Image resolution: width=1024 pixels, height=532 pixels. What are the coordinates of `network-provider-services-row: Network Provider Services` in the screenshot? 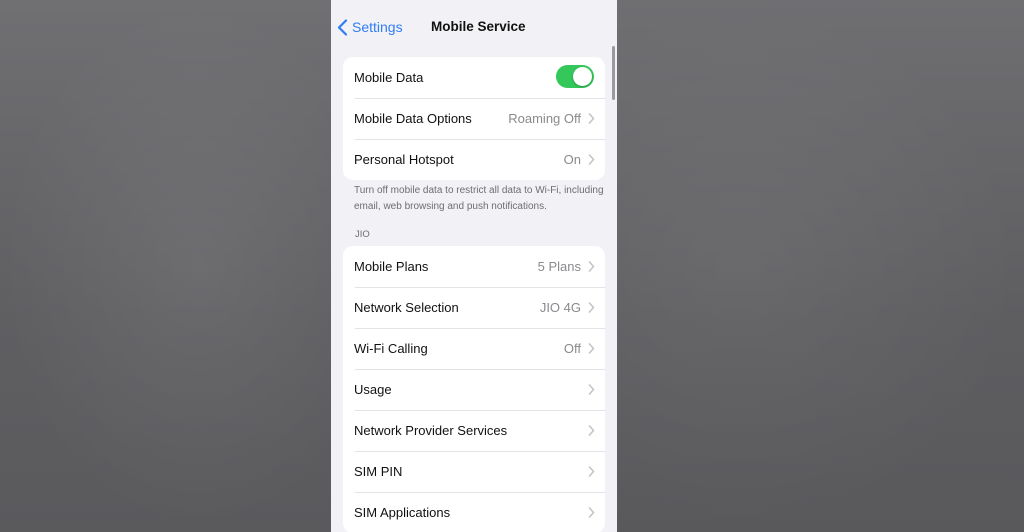 It's located at (474, 430).